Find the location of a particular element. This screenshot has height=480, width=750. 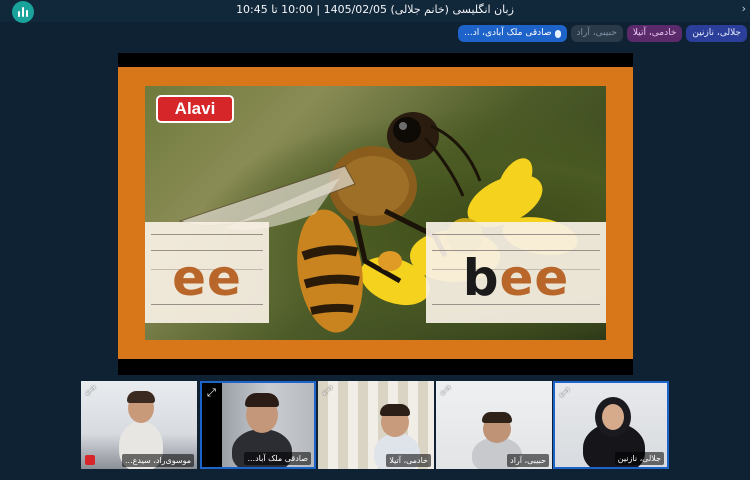

chip-label: خادمی، آتیلا is located at coordinates (654, 33).